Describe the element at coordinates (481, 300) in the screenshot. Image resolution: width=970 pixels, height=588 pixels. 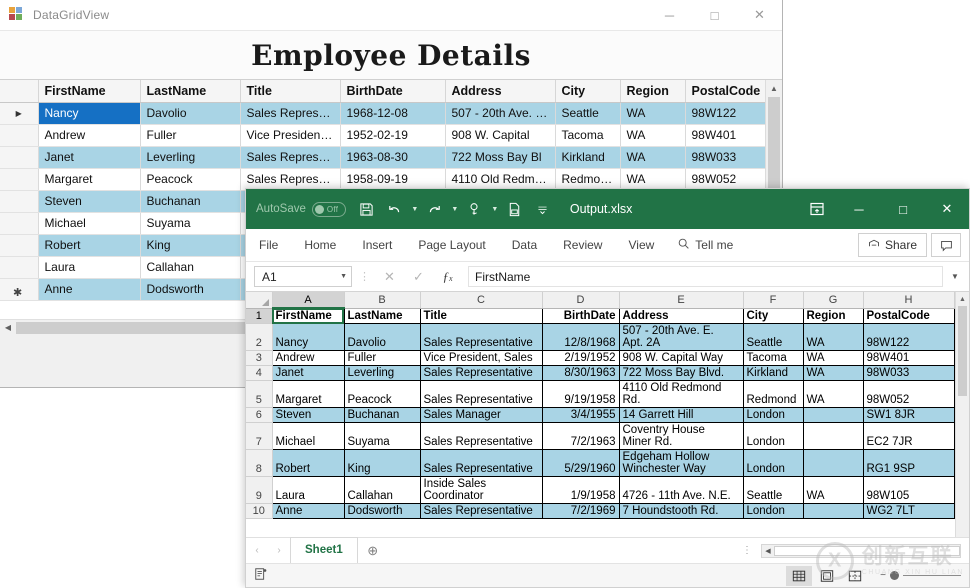
I see `col-header-c: C` at that location.